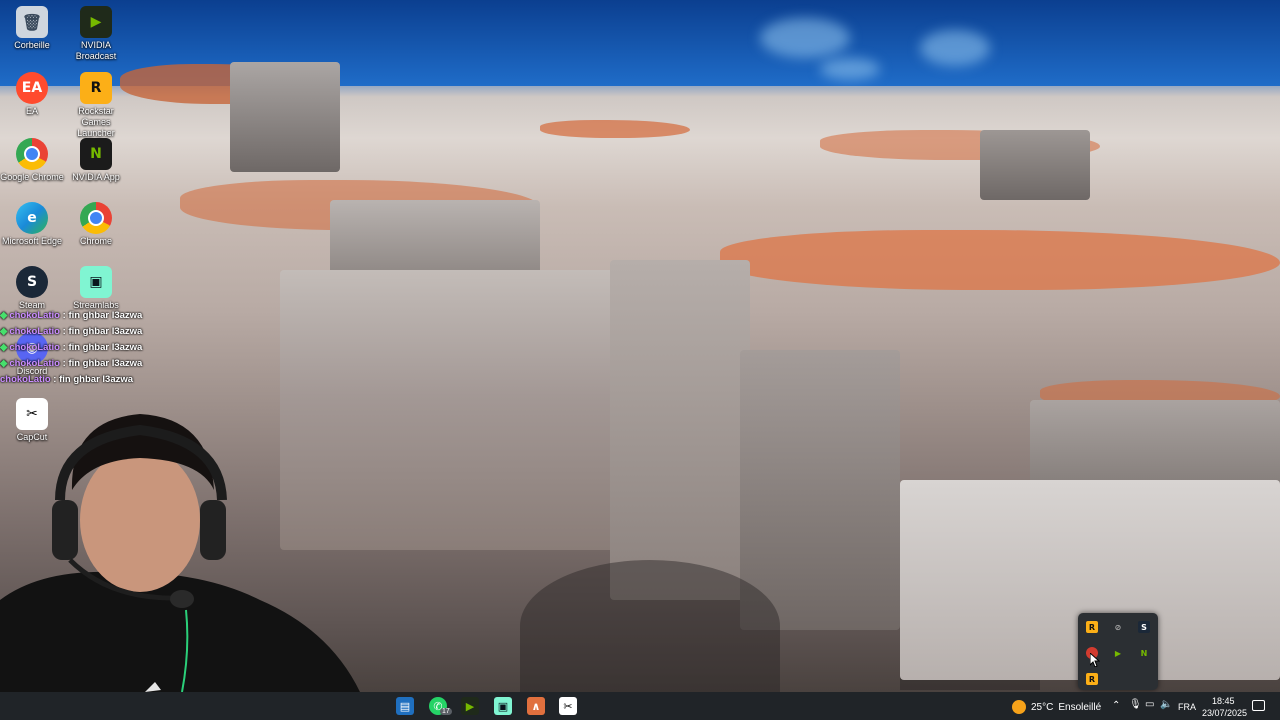 The height and width of the screenshot is (720, 1280). Describe the element at coordinates (67, 379) in the screenshot. I see `chat-message: chokoLatio : fin ghbar l3azwa` at that location.